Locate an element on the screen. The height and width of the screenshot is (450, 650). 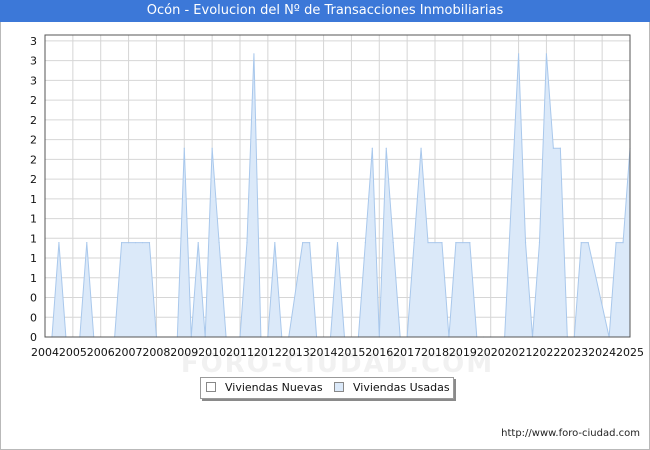
x-tick-label: 2005 is located at coordinates (73, 352).